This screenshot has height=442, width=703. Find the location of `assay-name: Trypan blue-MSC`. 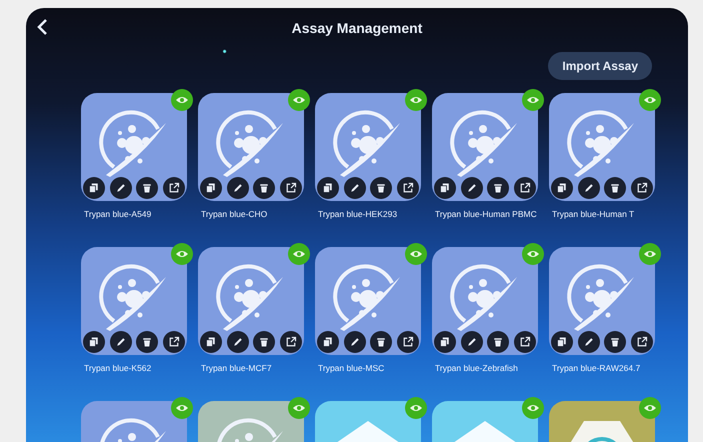

assay-name: Trypan blue-MSC is located at coordinates (351, 369).